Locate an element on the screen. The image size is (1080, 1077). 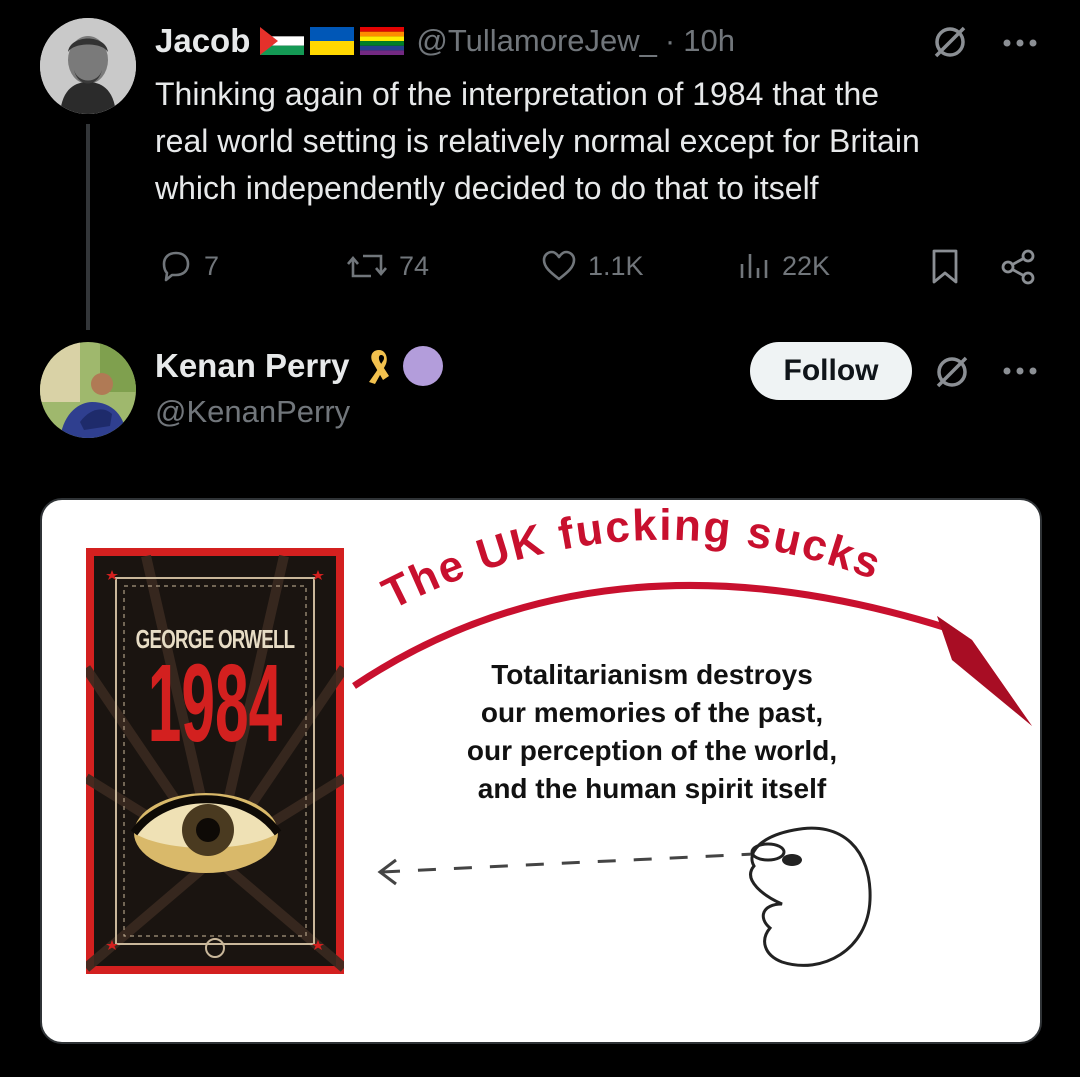
profile-photo is located at coordinates (88, 390).